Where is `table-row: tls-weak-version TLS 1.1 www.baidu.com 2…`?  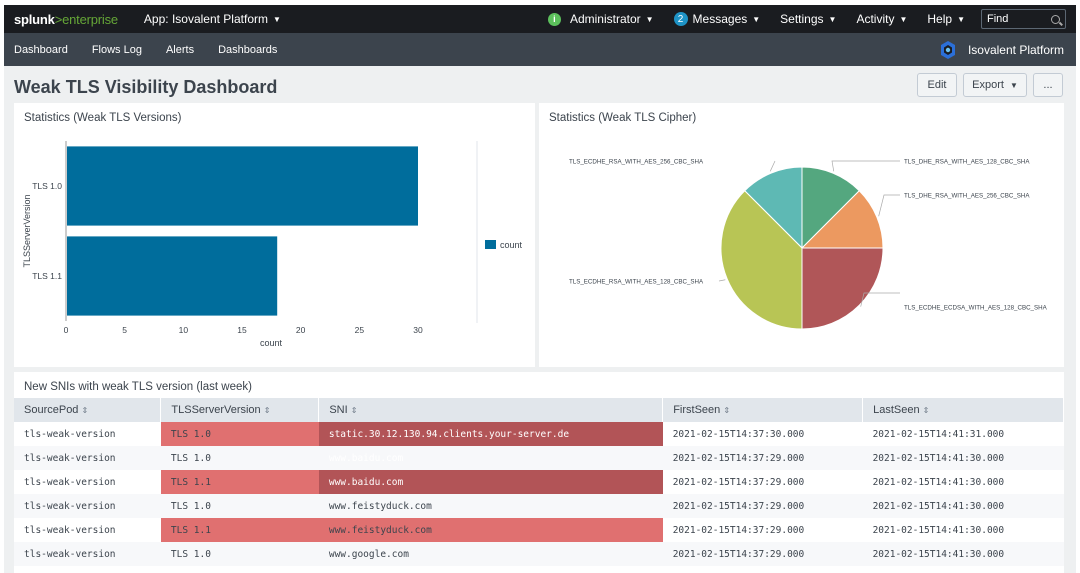 table-row: tls-weak-version TLS 1.1 www.baidu.com 2… is located at coordinates (539, 482).